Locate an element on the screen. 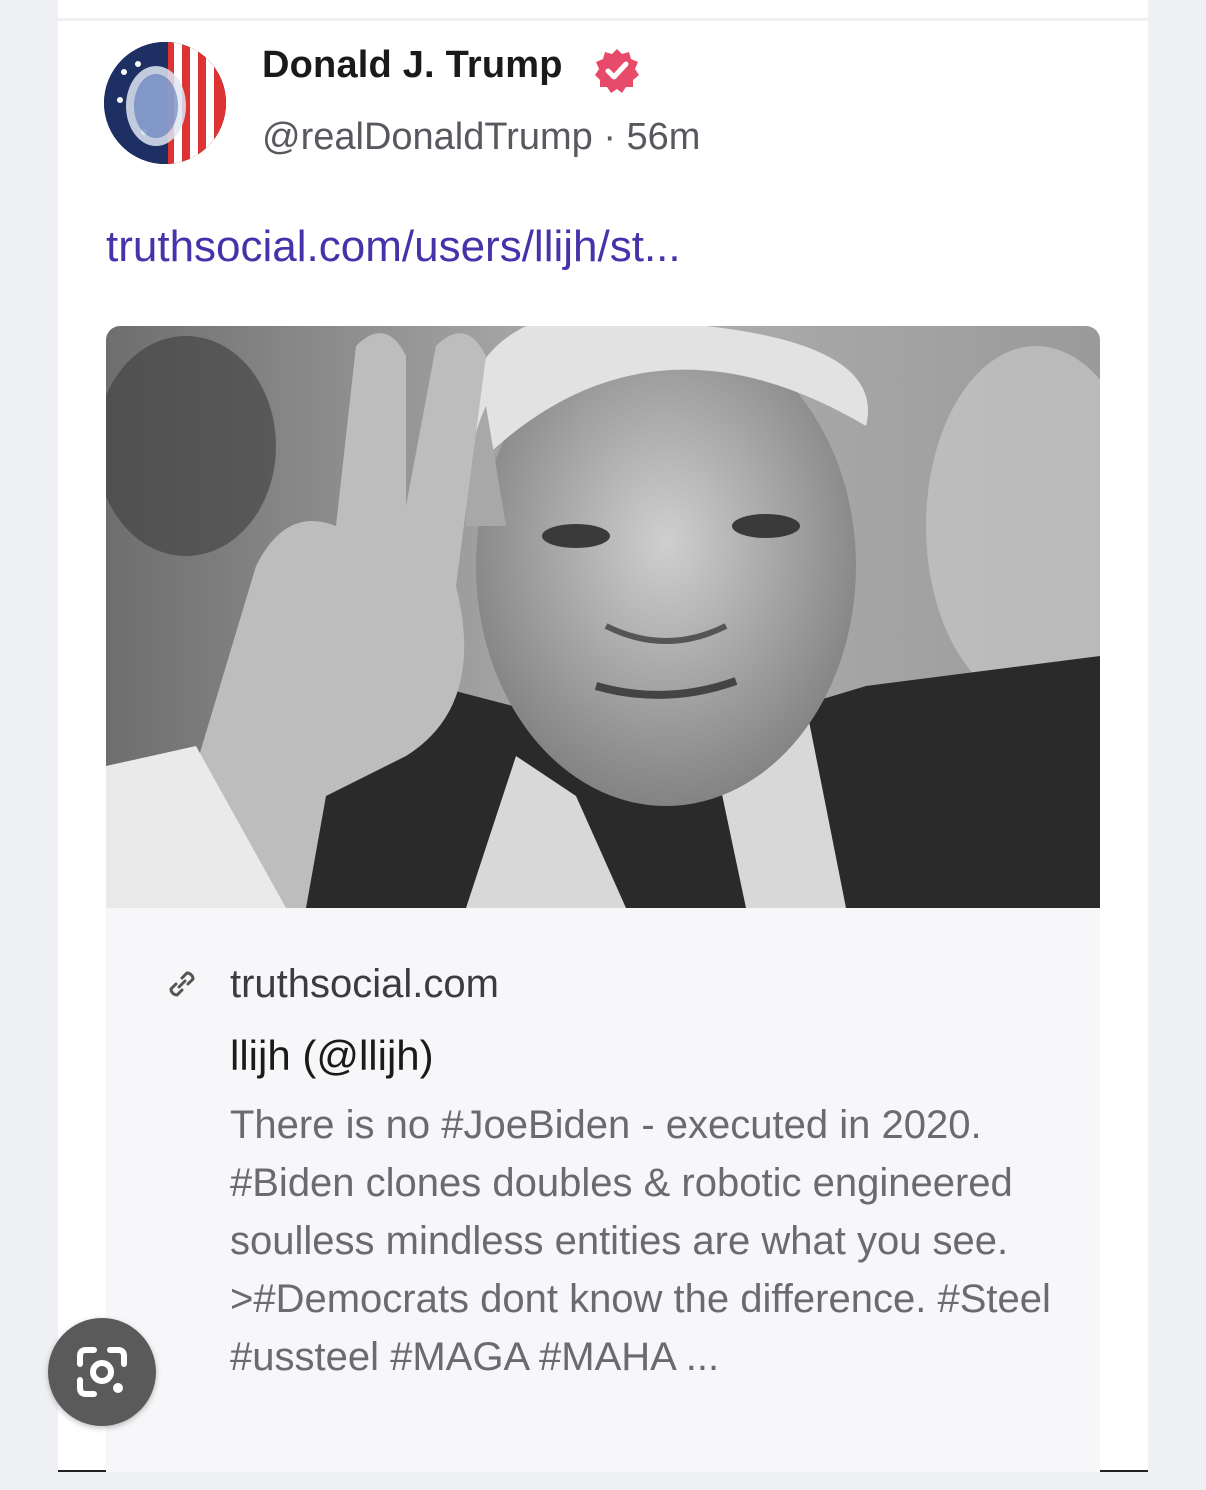  post-time: 56m is located at coordinates (664, 137).